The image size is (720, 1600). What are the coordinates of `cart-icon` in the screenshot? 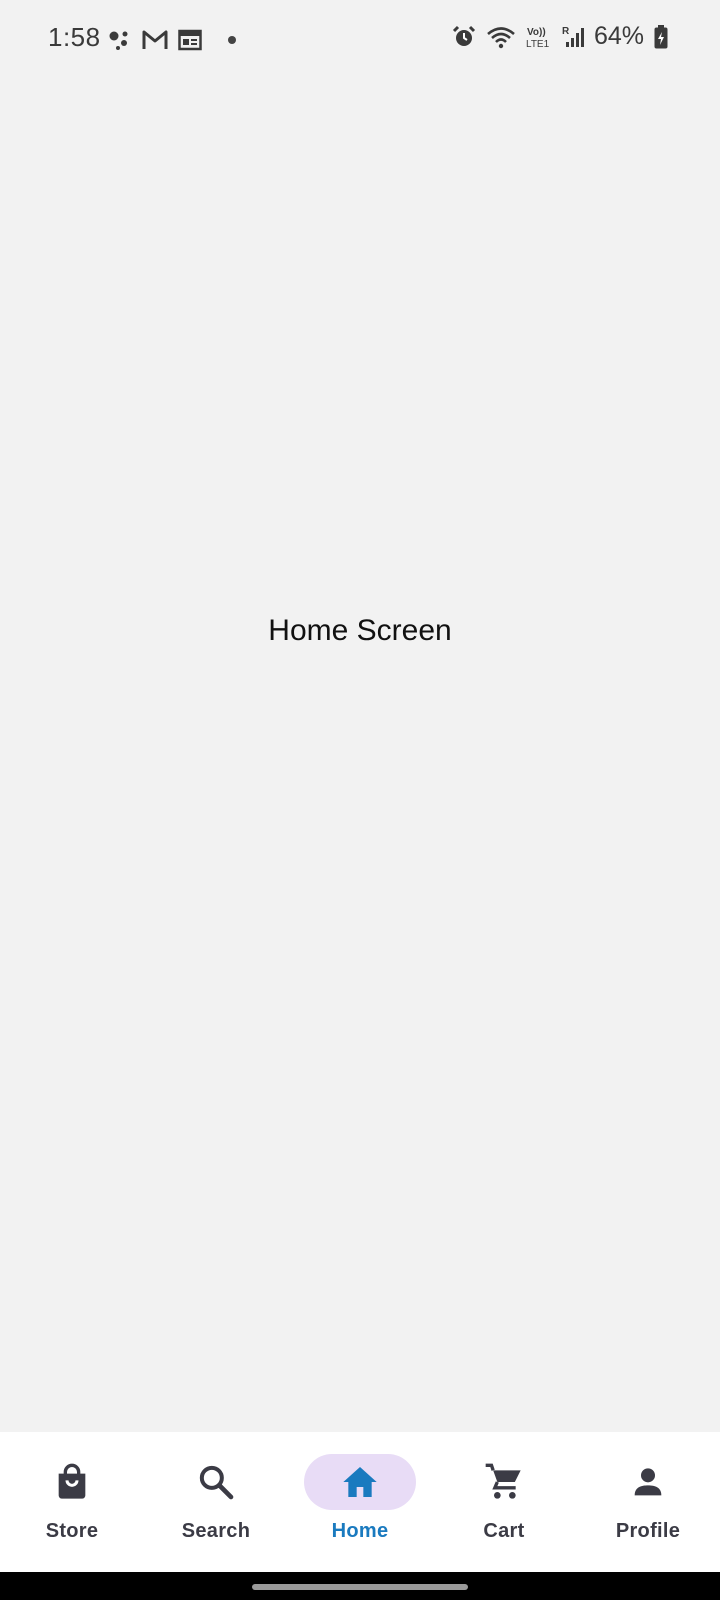 It's located at (503, 1481).